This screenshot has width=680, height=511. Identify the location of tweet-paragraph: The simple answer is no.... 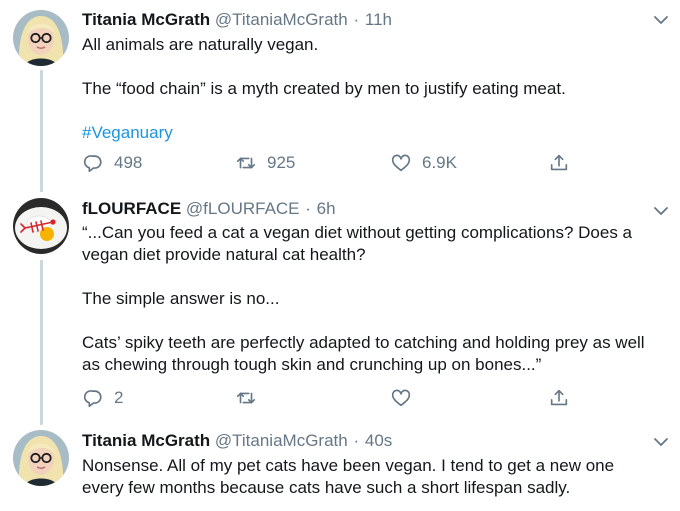
(181, 298).